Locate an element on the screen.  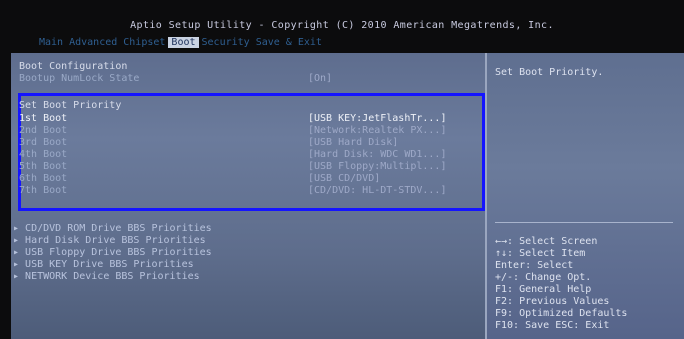
boot-option-value: [Network:Realtek PX...] is located at coordinates (377, 131).